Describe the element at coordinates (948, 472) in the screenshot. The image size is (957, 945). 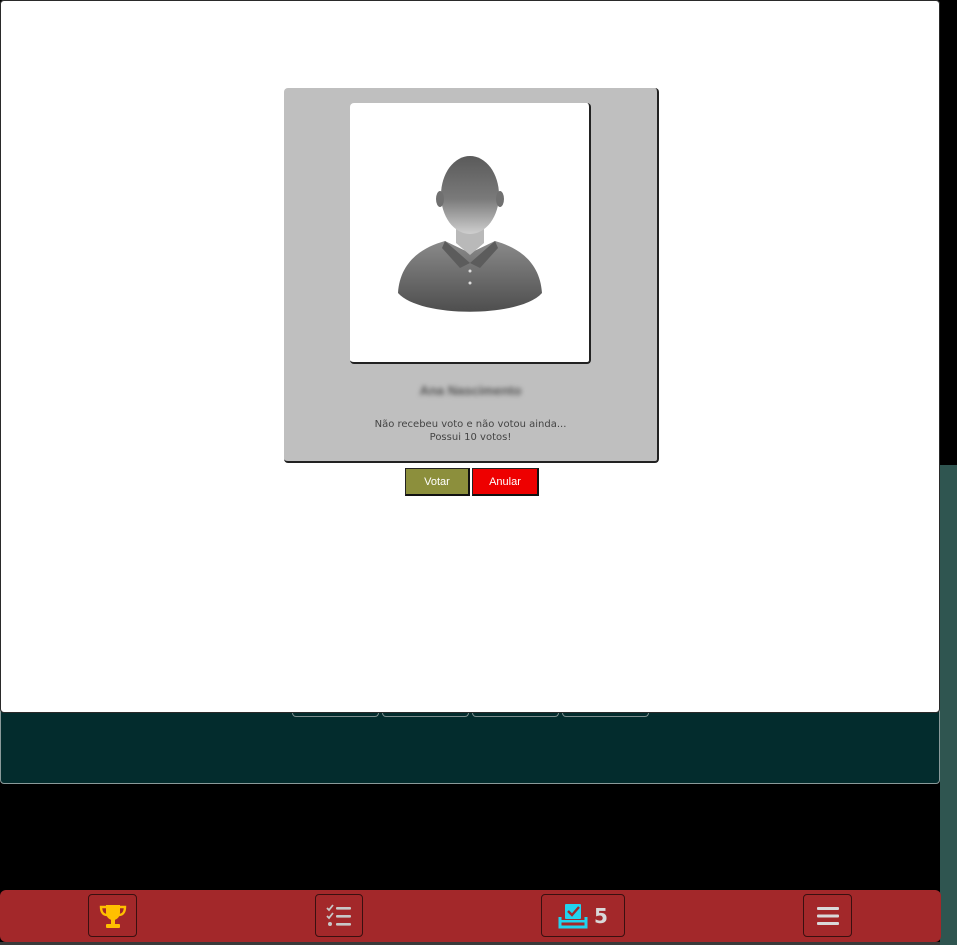
I see `page-scrollbar` at that location.